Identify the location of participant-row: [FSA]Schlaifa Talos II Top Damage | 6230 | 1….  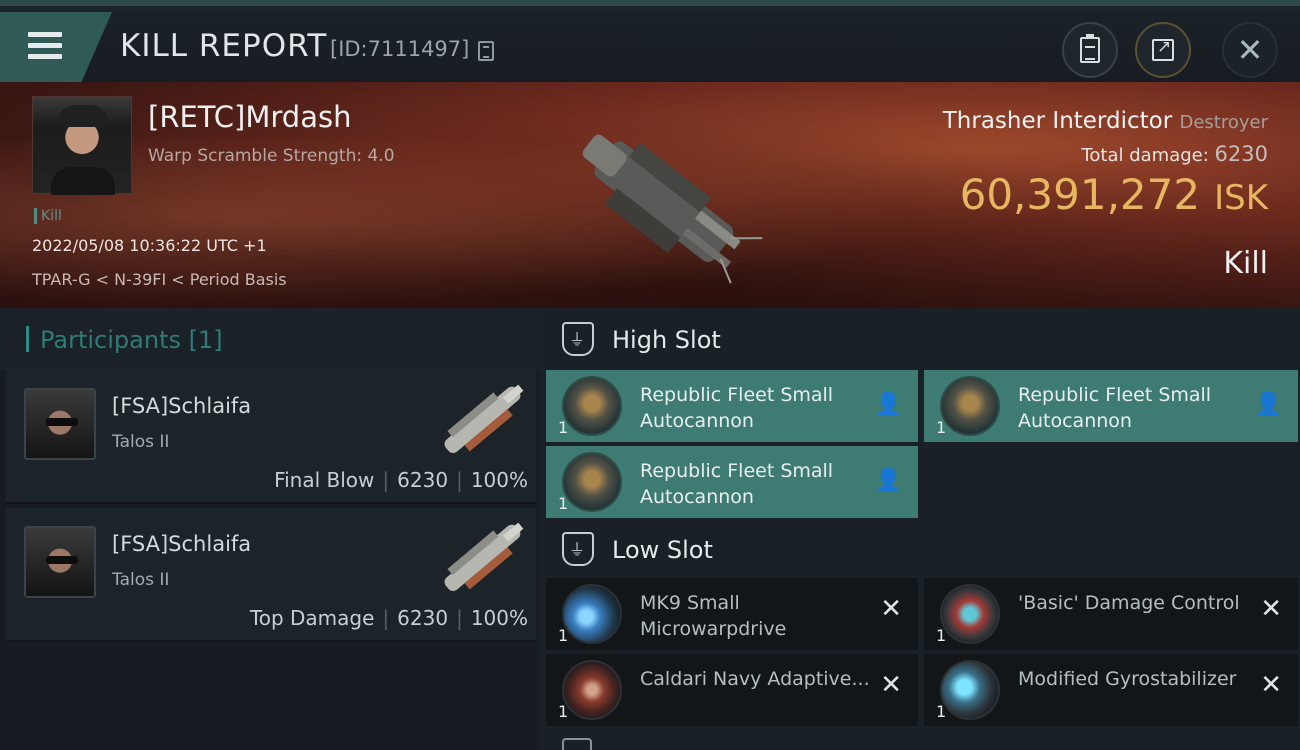
(271, 575).